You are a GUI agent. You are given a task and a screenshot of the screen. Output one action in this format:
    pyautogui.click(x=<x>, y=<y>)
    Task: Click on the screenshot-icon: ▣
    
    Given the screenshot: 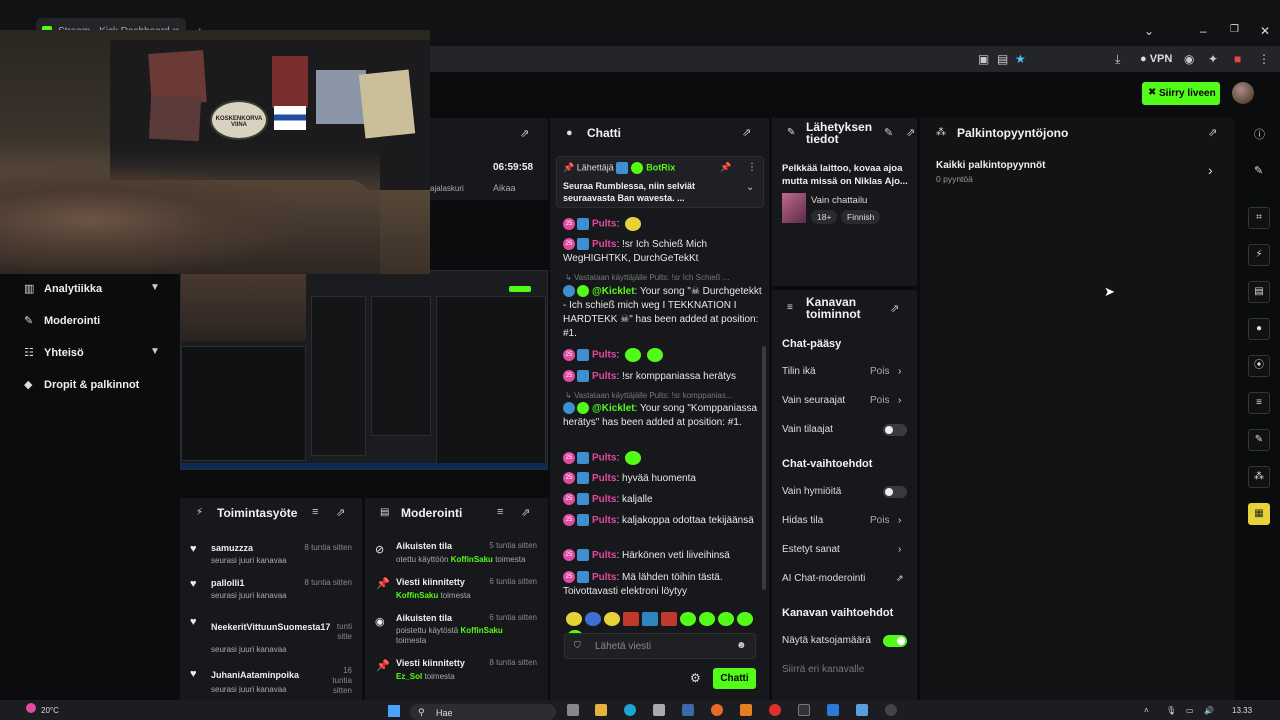 What is the action you would take?
    pyautogui.click(x=983, y=59)
    